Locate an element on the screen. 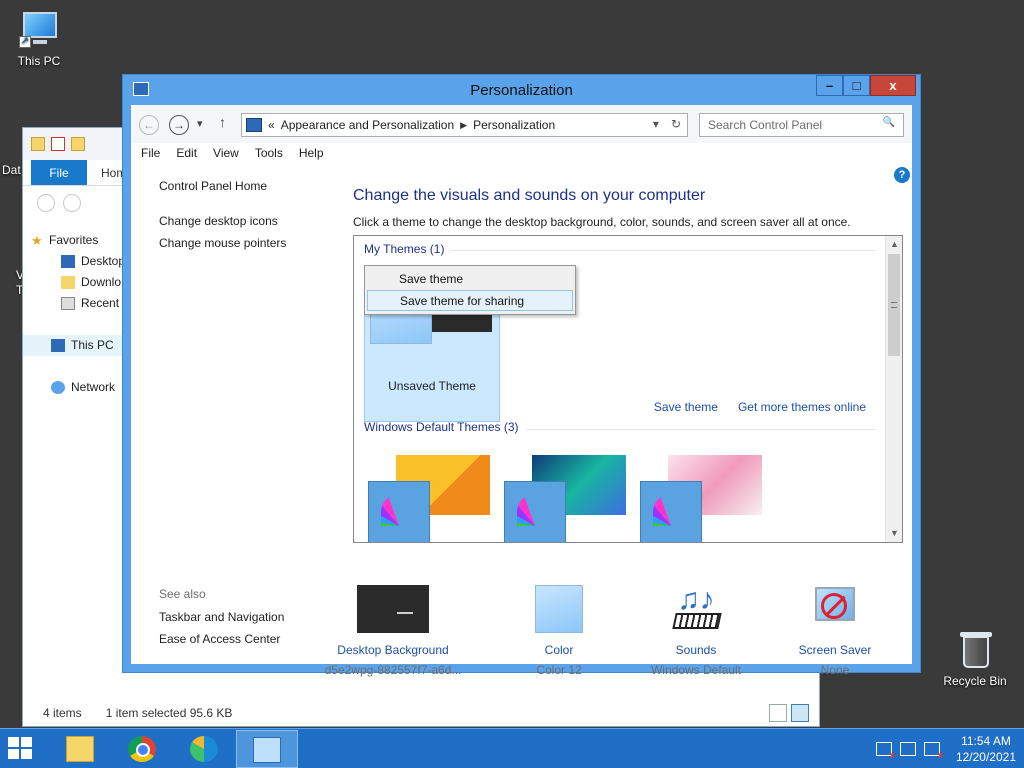  folder-icon is located at coordinates (38, 144).